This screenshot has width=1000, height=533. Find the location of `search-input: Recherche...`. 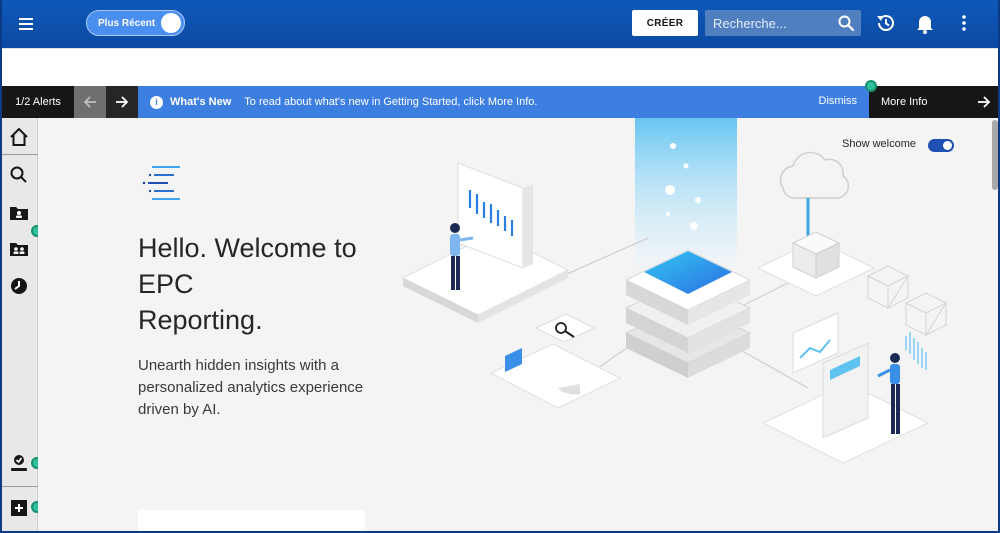

search-input: Recherche... is located at coordinates (783, 23).